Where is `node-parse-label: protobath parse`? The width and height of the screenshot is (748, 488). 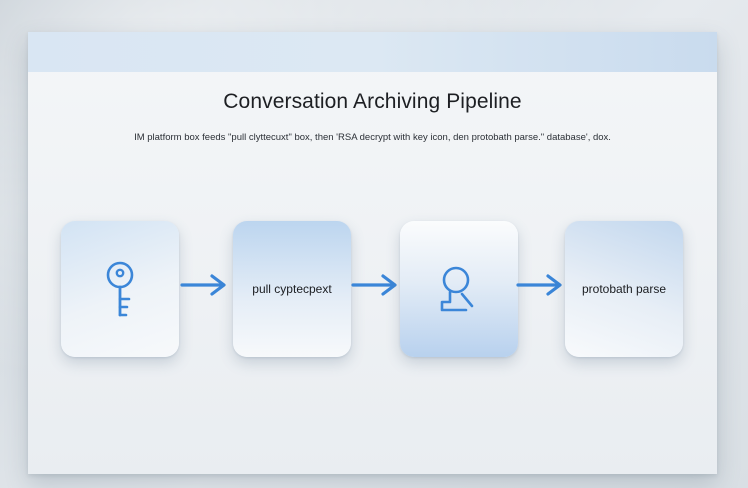 node-parse-label: protobath parse is located at coordinates (624, 289).